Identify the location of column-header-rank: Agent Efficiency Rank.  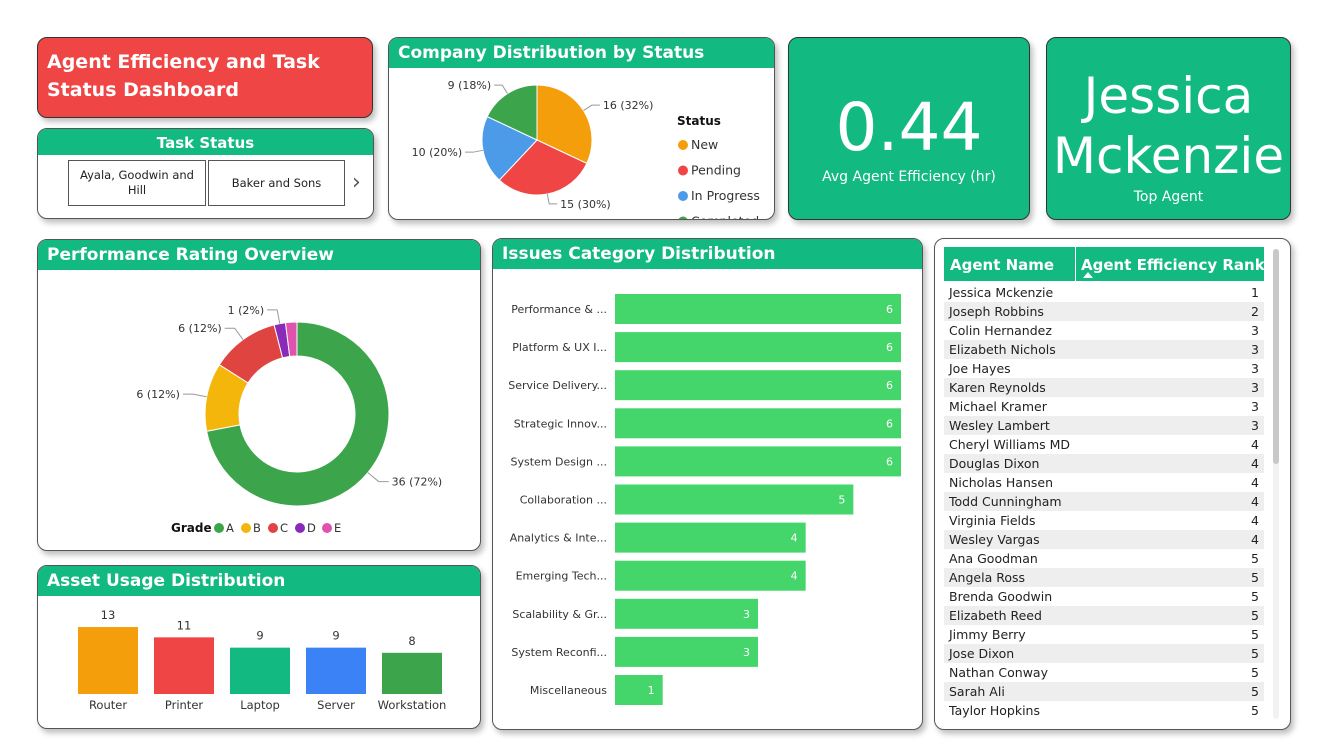
(1173, 265).